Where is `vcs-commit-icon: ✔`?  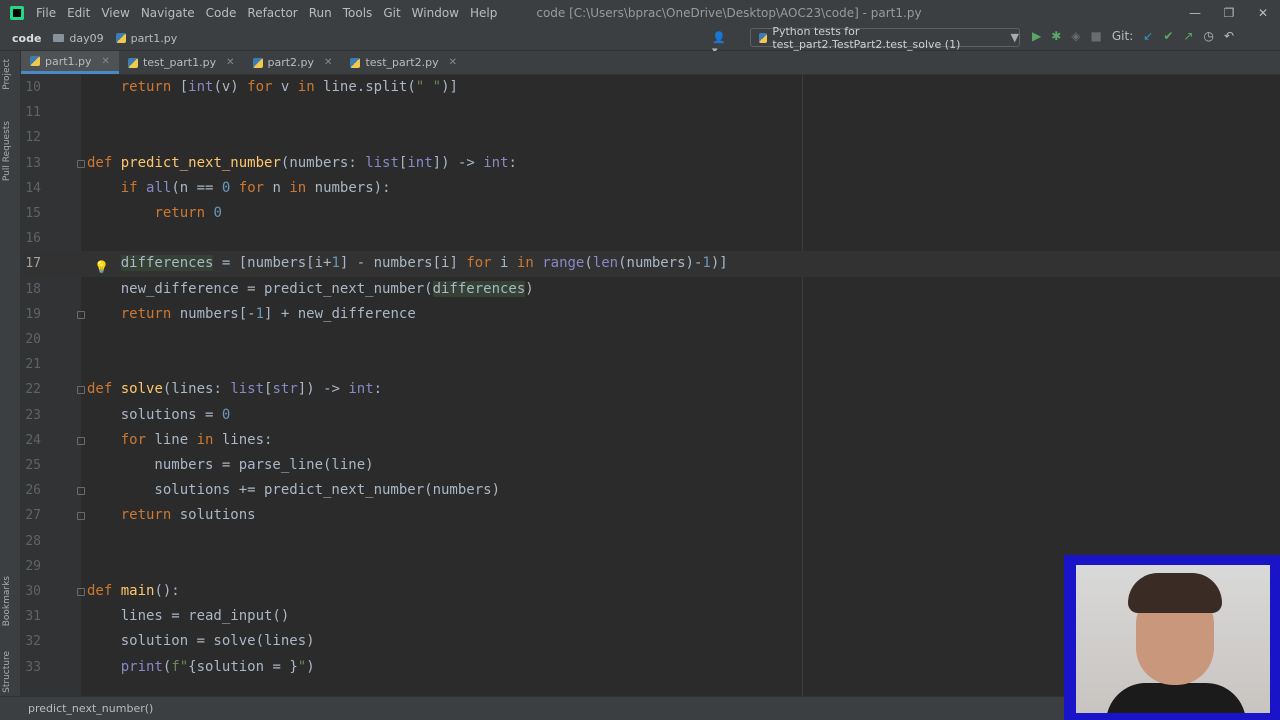
vcs-commit-icon: ✔ is located at coordinates (1168, 36).